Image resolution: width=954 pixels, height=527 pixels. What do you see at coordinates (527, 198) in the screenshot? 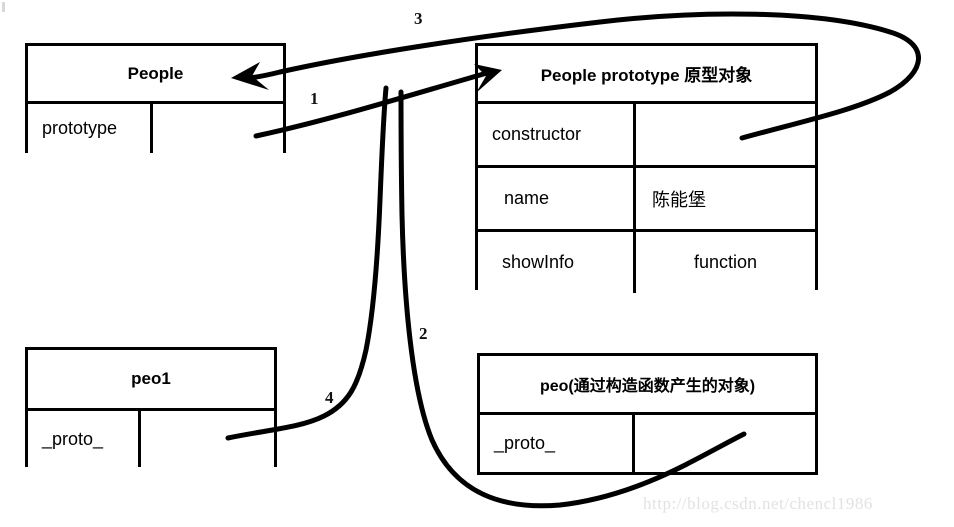
I see `name-key-text: name` at bounding box center [527, 198].